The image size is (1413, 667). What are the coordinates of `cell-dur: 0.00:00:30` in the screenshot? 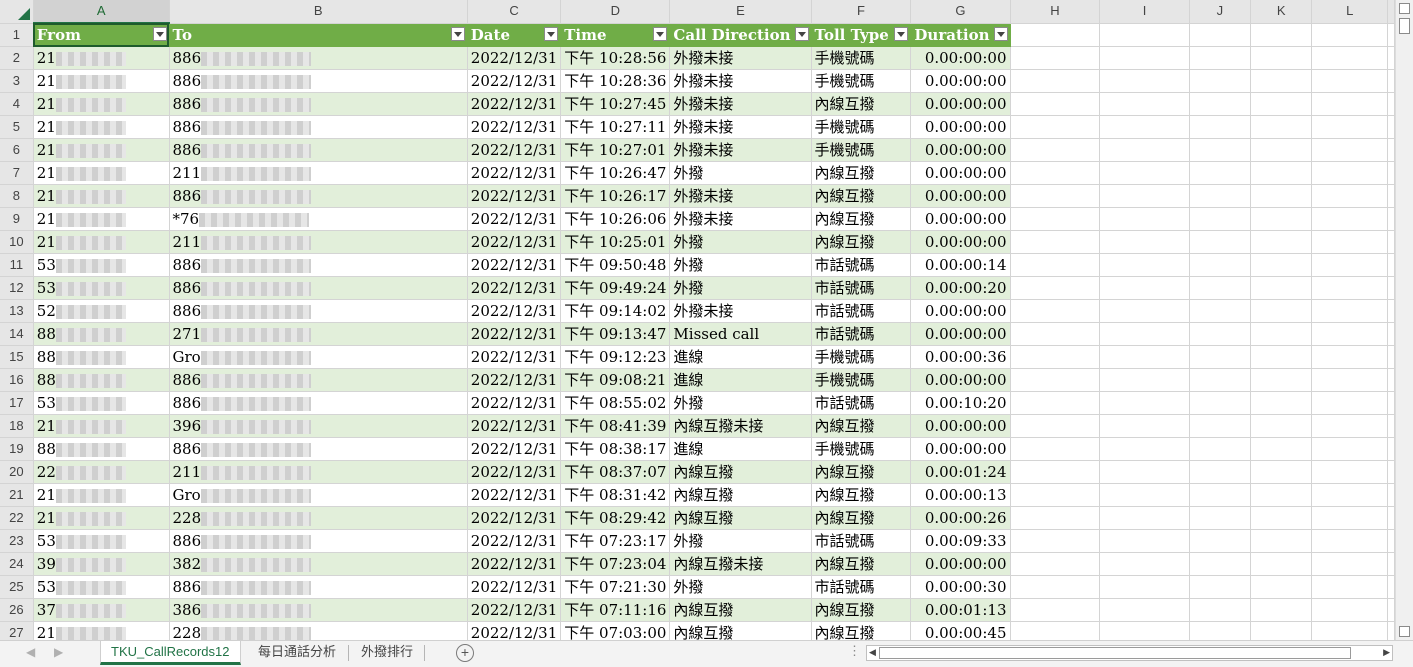 It's located at (960, 587).